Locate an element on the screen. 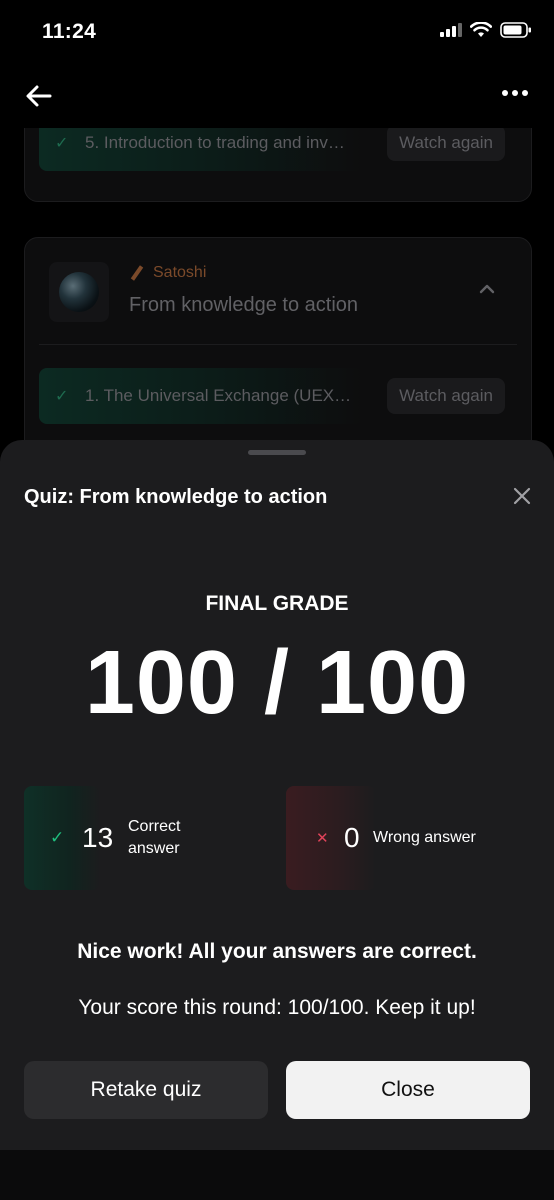  more-options-icon is located at coordinates (515, 93).